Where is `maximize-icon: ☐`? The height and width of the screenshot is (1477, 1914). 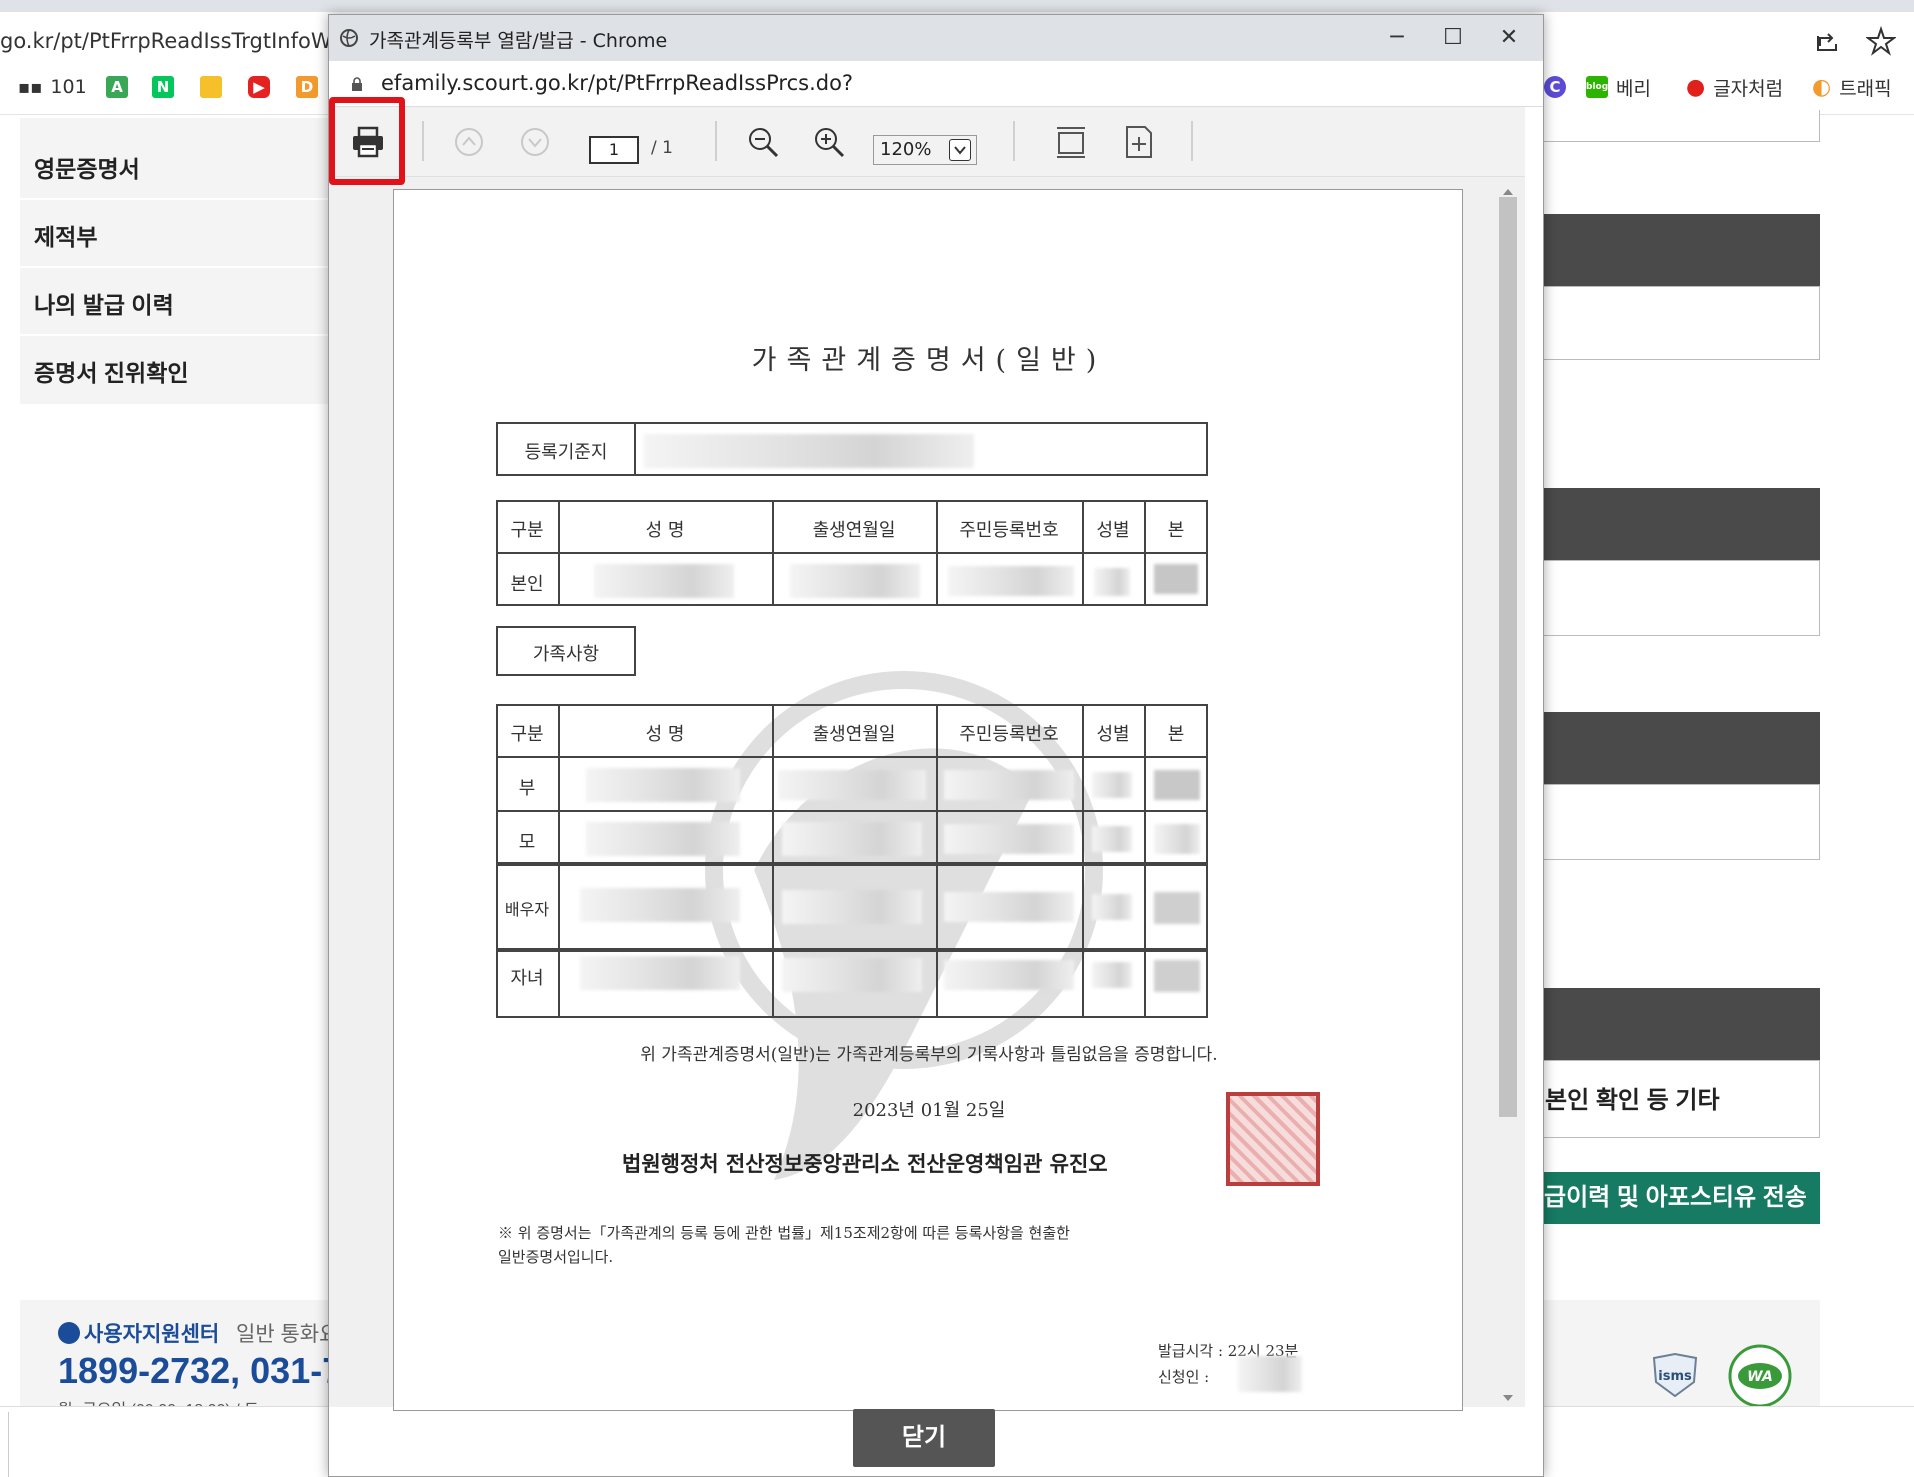
maximize-icon: ☐ is located at coordinates (1453, 37).